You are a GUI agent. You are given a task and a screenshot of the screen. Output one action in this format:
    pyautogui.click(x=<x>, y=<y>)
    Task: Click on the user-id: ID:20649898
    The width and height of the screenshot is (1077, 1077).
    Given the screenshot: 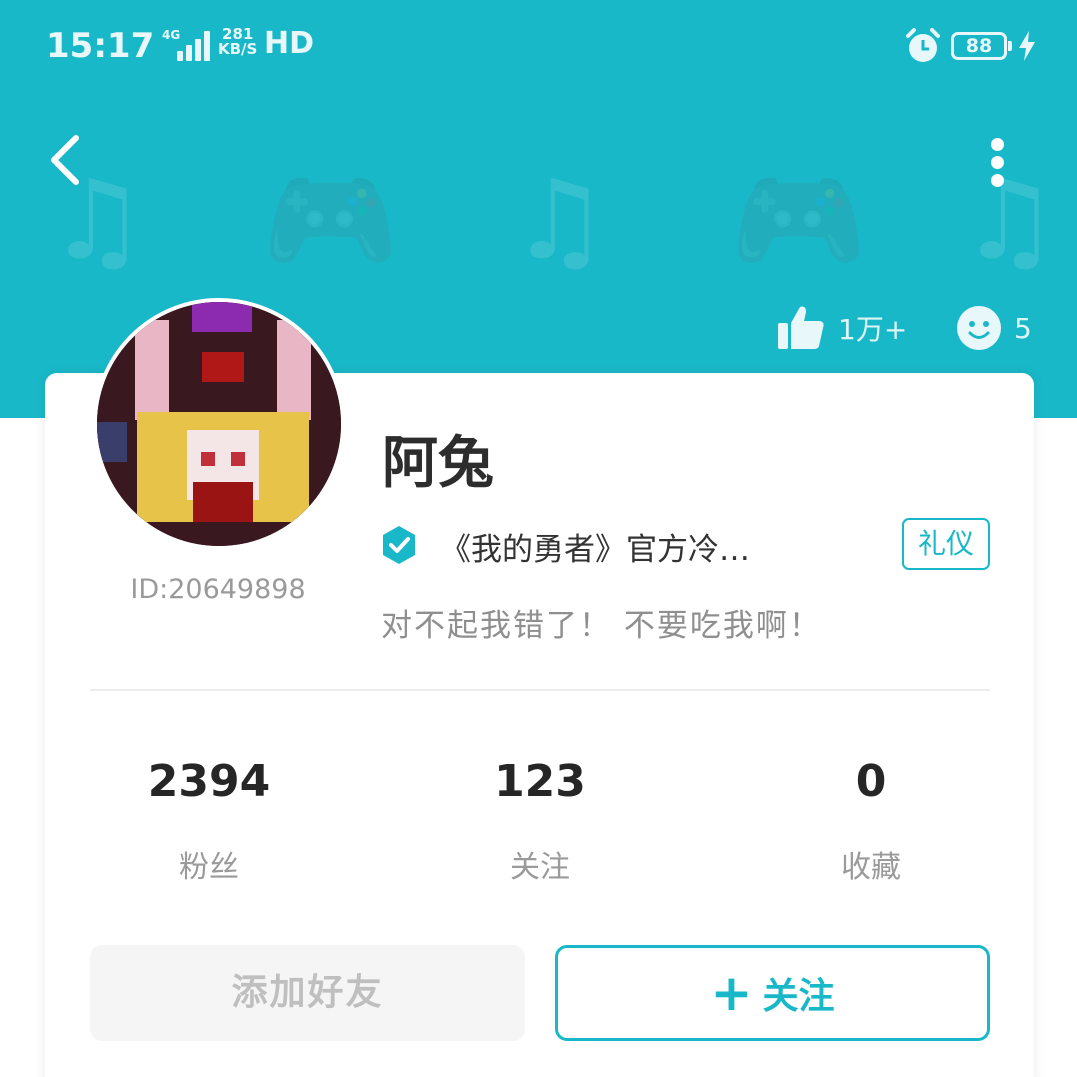 What is the action you would take?
    pyautogui.click(x=218, y=589)
    